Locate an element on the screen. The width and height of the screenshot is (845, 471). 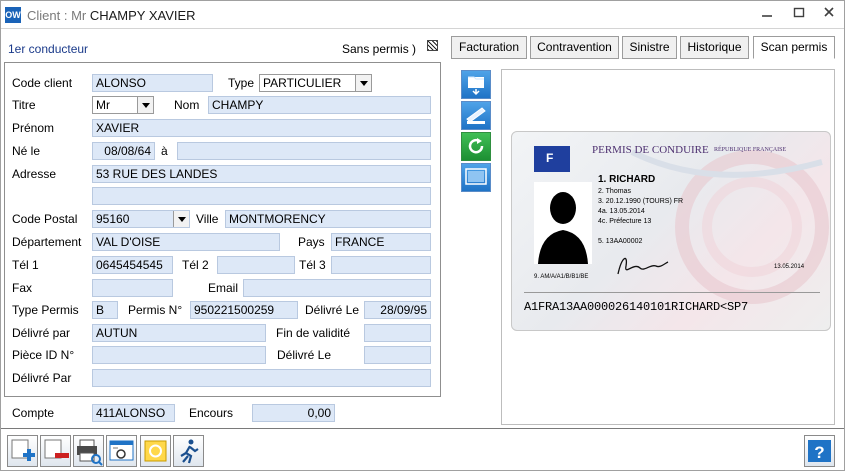
photo-frame is located at coordinates (563, 223).